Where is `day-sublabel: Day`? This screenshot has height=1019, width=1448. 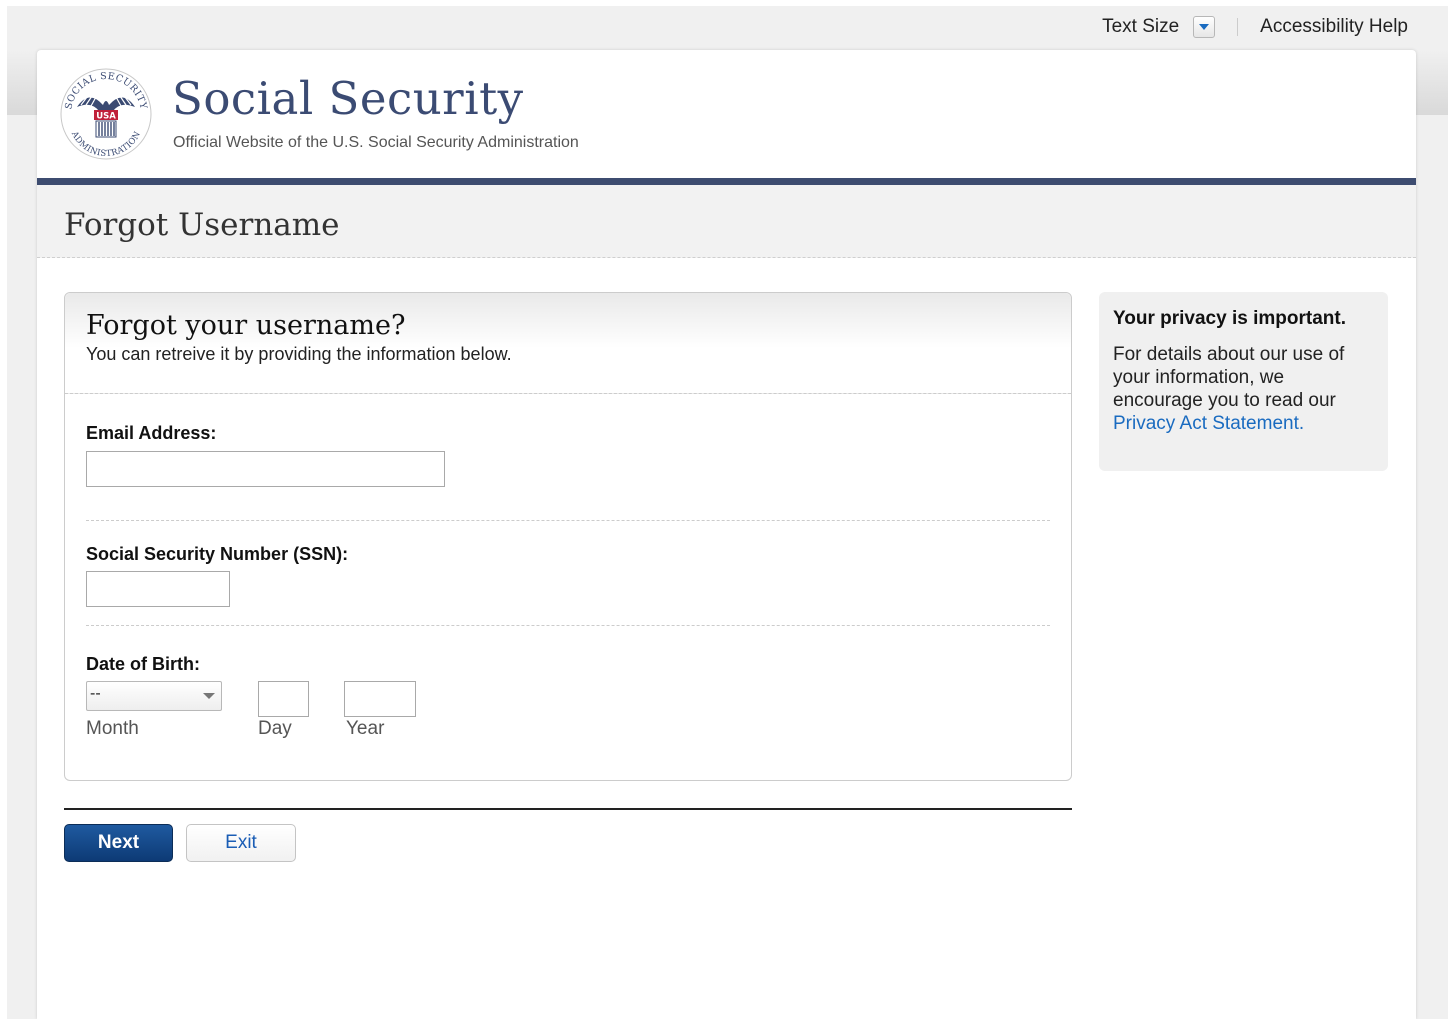 day-sublabel: Day is located at coordinates (275, 728).